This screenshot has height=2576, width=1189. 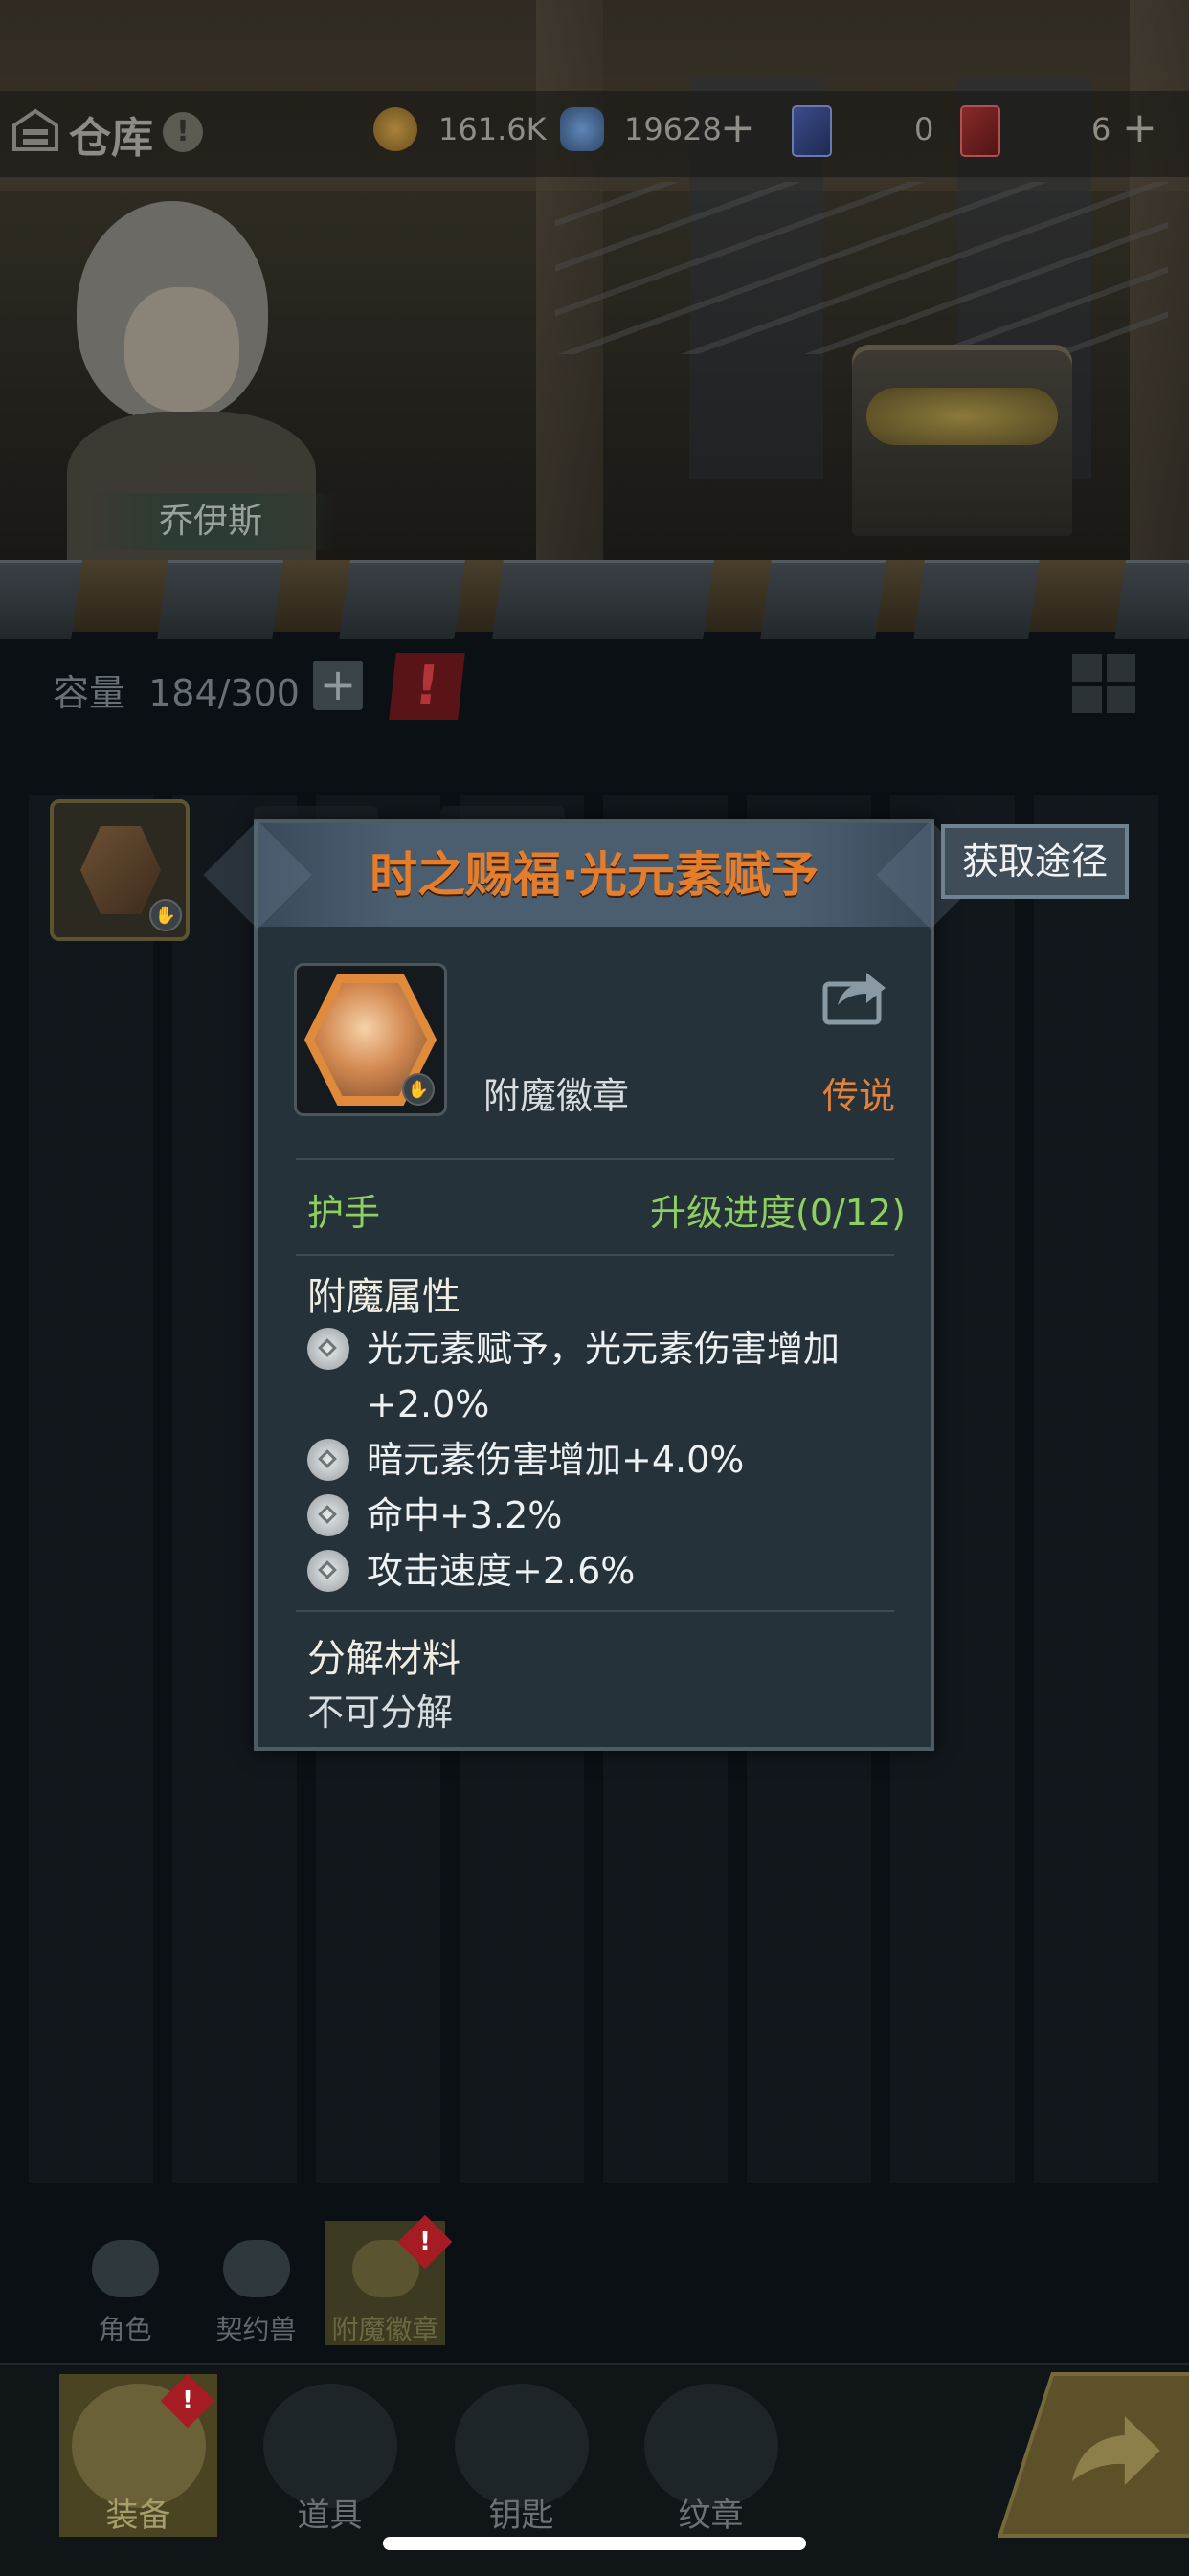 I want to click on attribute-text: 光元素赋予，光元素伤害增加, so click(x=604, y=1349).